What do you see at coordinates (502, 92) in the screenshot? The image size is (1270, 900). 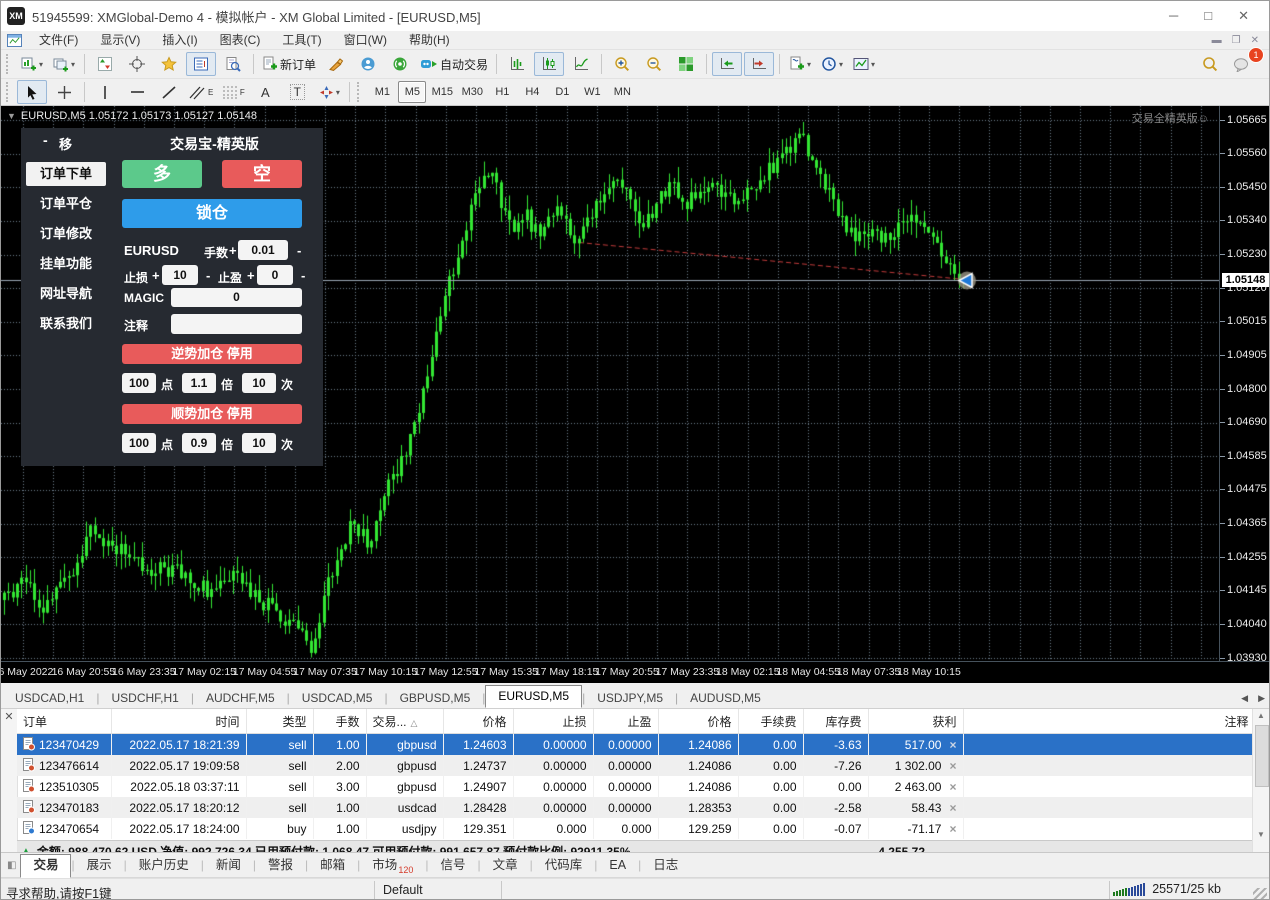 I see `timeframe-h1: H1` at bounding box center [502, 92].